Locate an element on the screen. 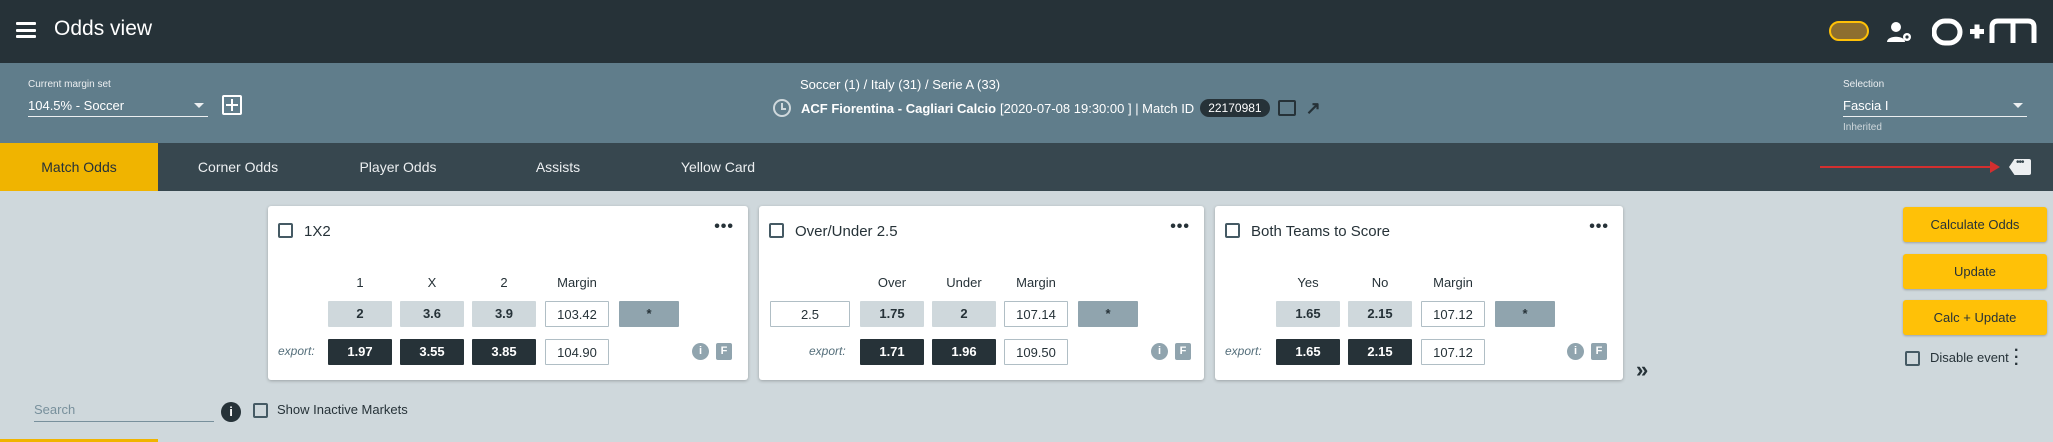  export-odds-cell: 1.97 is located at coordinates (360, 352).